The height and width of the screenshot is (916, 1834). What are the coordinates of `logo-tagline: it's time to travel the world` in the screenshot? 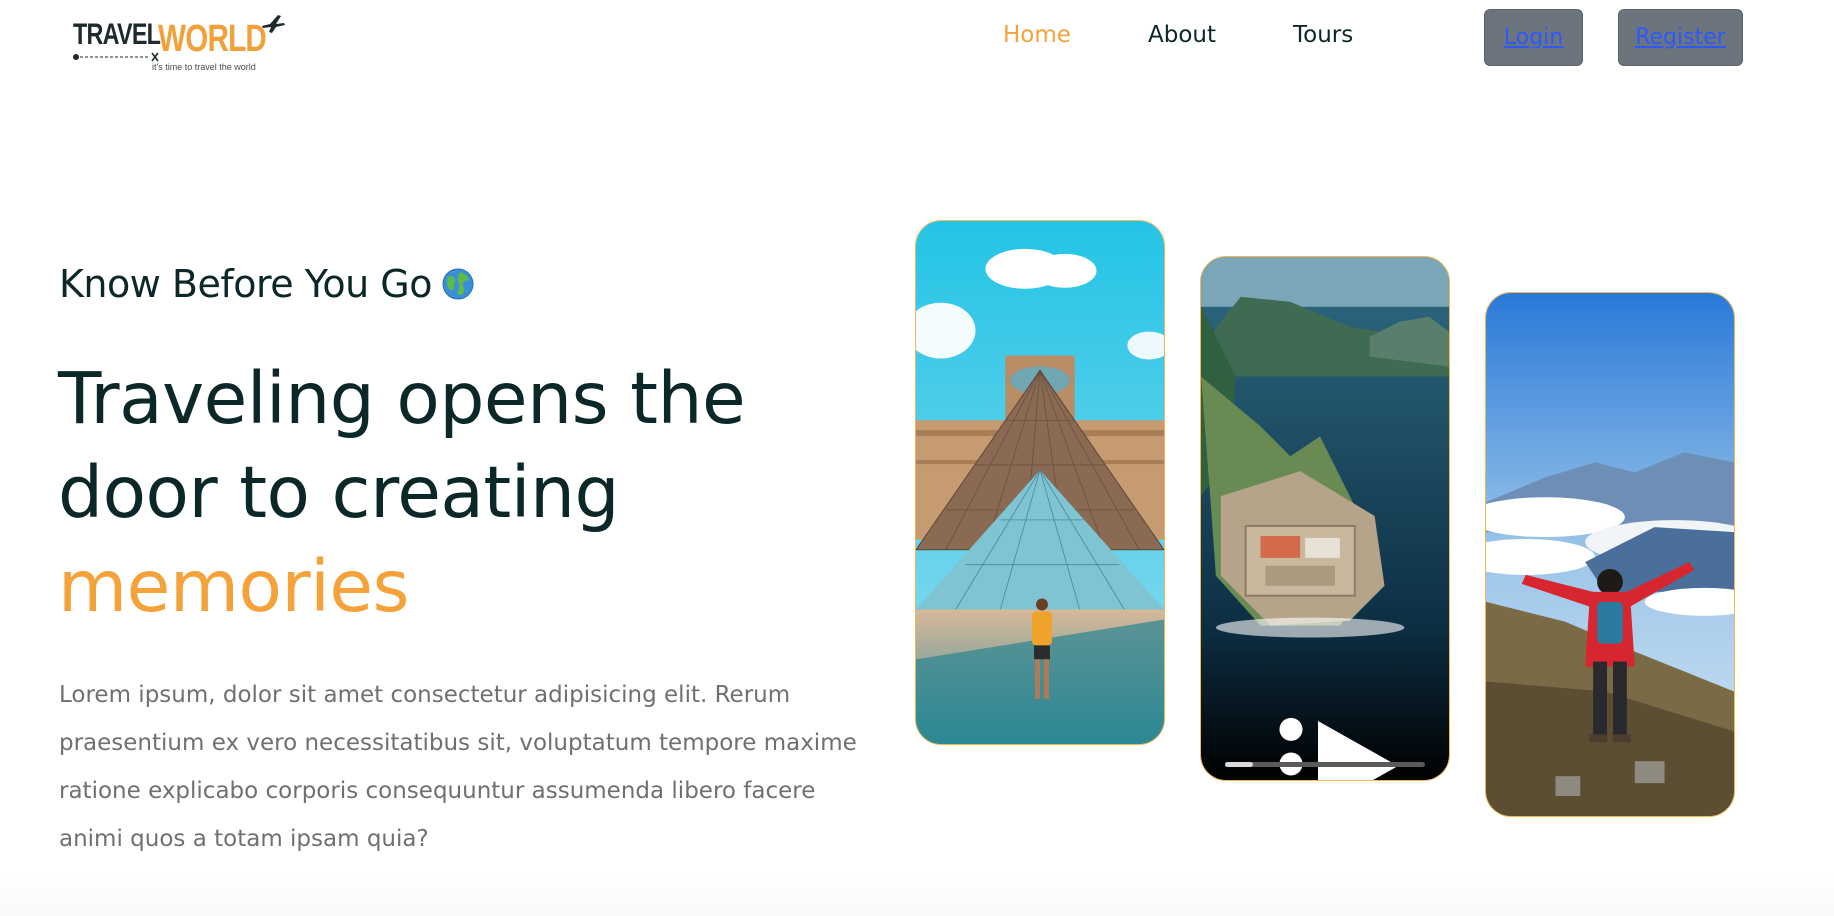 It's located at (204, 67).